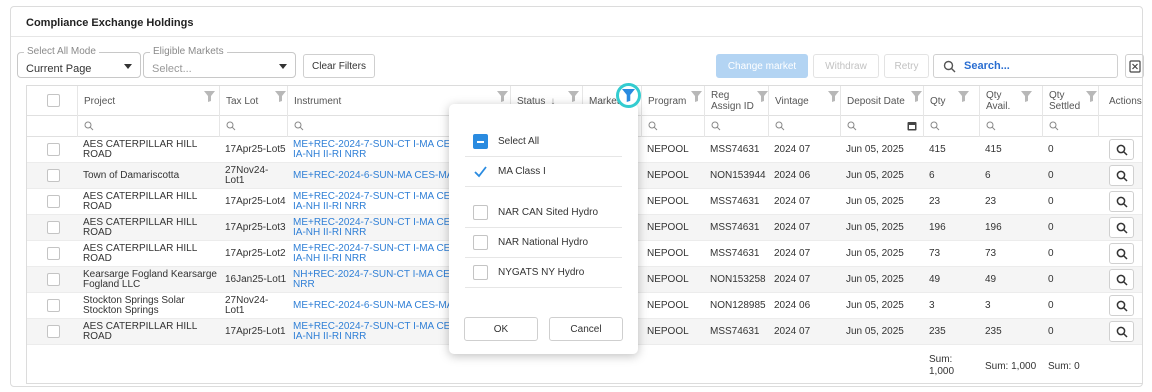 This screenshot has width=1152, height=392. Describe the element at coordinates (800, 101) in the screenshot. I see `column-header-vintage: Vintage` at that location.